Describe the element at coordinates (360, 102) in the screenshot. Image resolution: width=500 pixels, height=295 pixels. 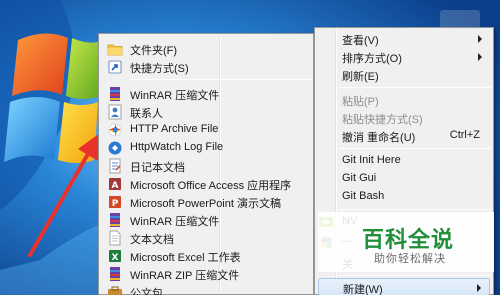
I see `menu-item-label: 粘贴(P)` at that location.